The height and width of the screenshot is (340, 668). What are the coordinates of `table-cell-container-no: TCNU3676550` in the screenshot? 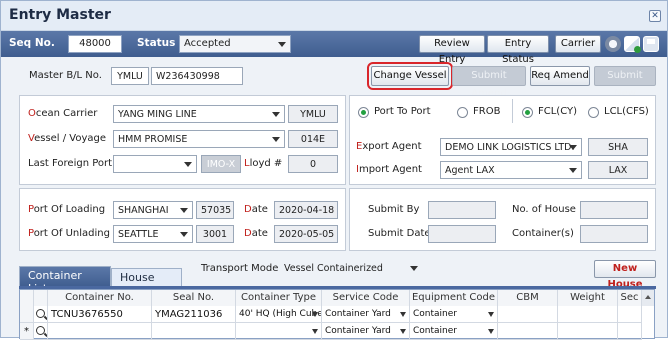 It's located at (100, 314).